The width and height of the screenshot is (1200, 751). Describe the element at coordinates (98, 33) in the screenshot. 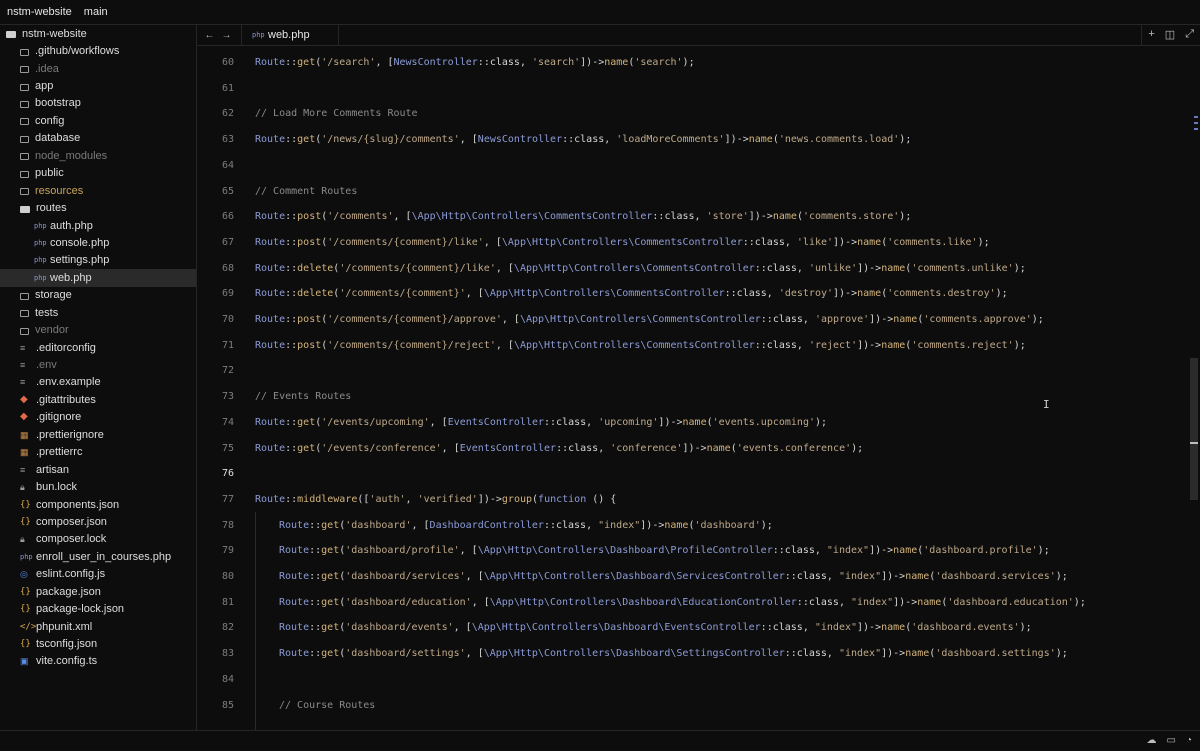

I see `tree-item: nstm-website` at that location.